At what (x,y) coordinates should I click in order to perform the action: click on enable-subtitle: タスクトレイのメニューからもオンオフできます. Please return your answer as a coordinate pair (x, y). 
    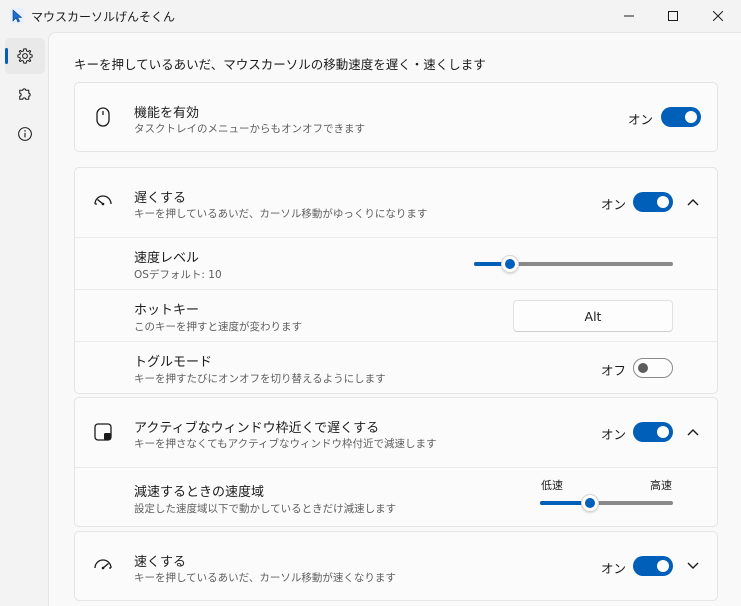
    Looking at the image, I should click on (249, 129).